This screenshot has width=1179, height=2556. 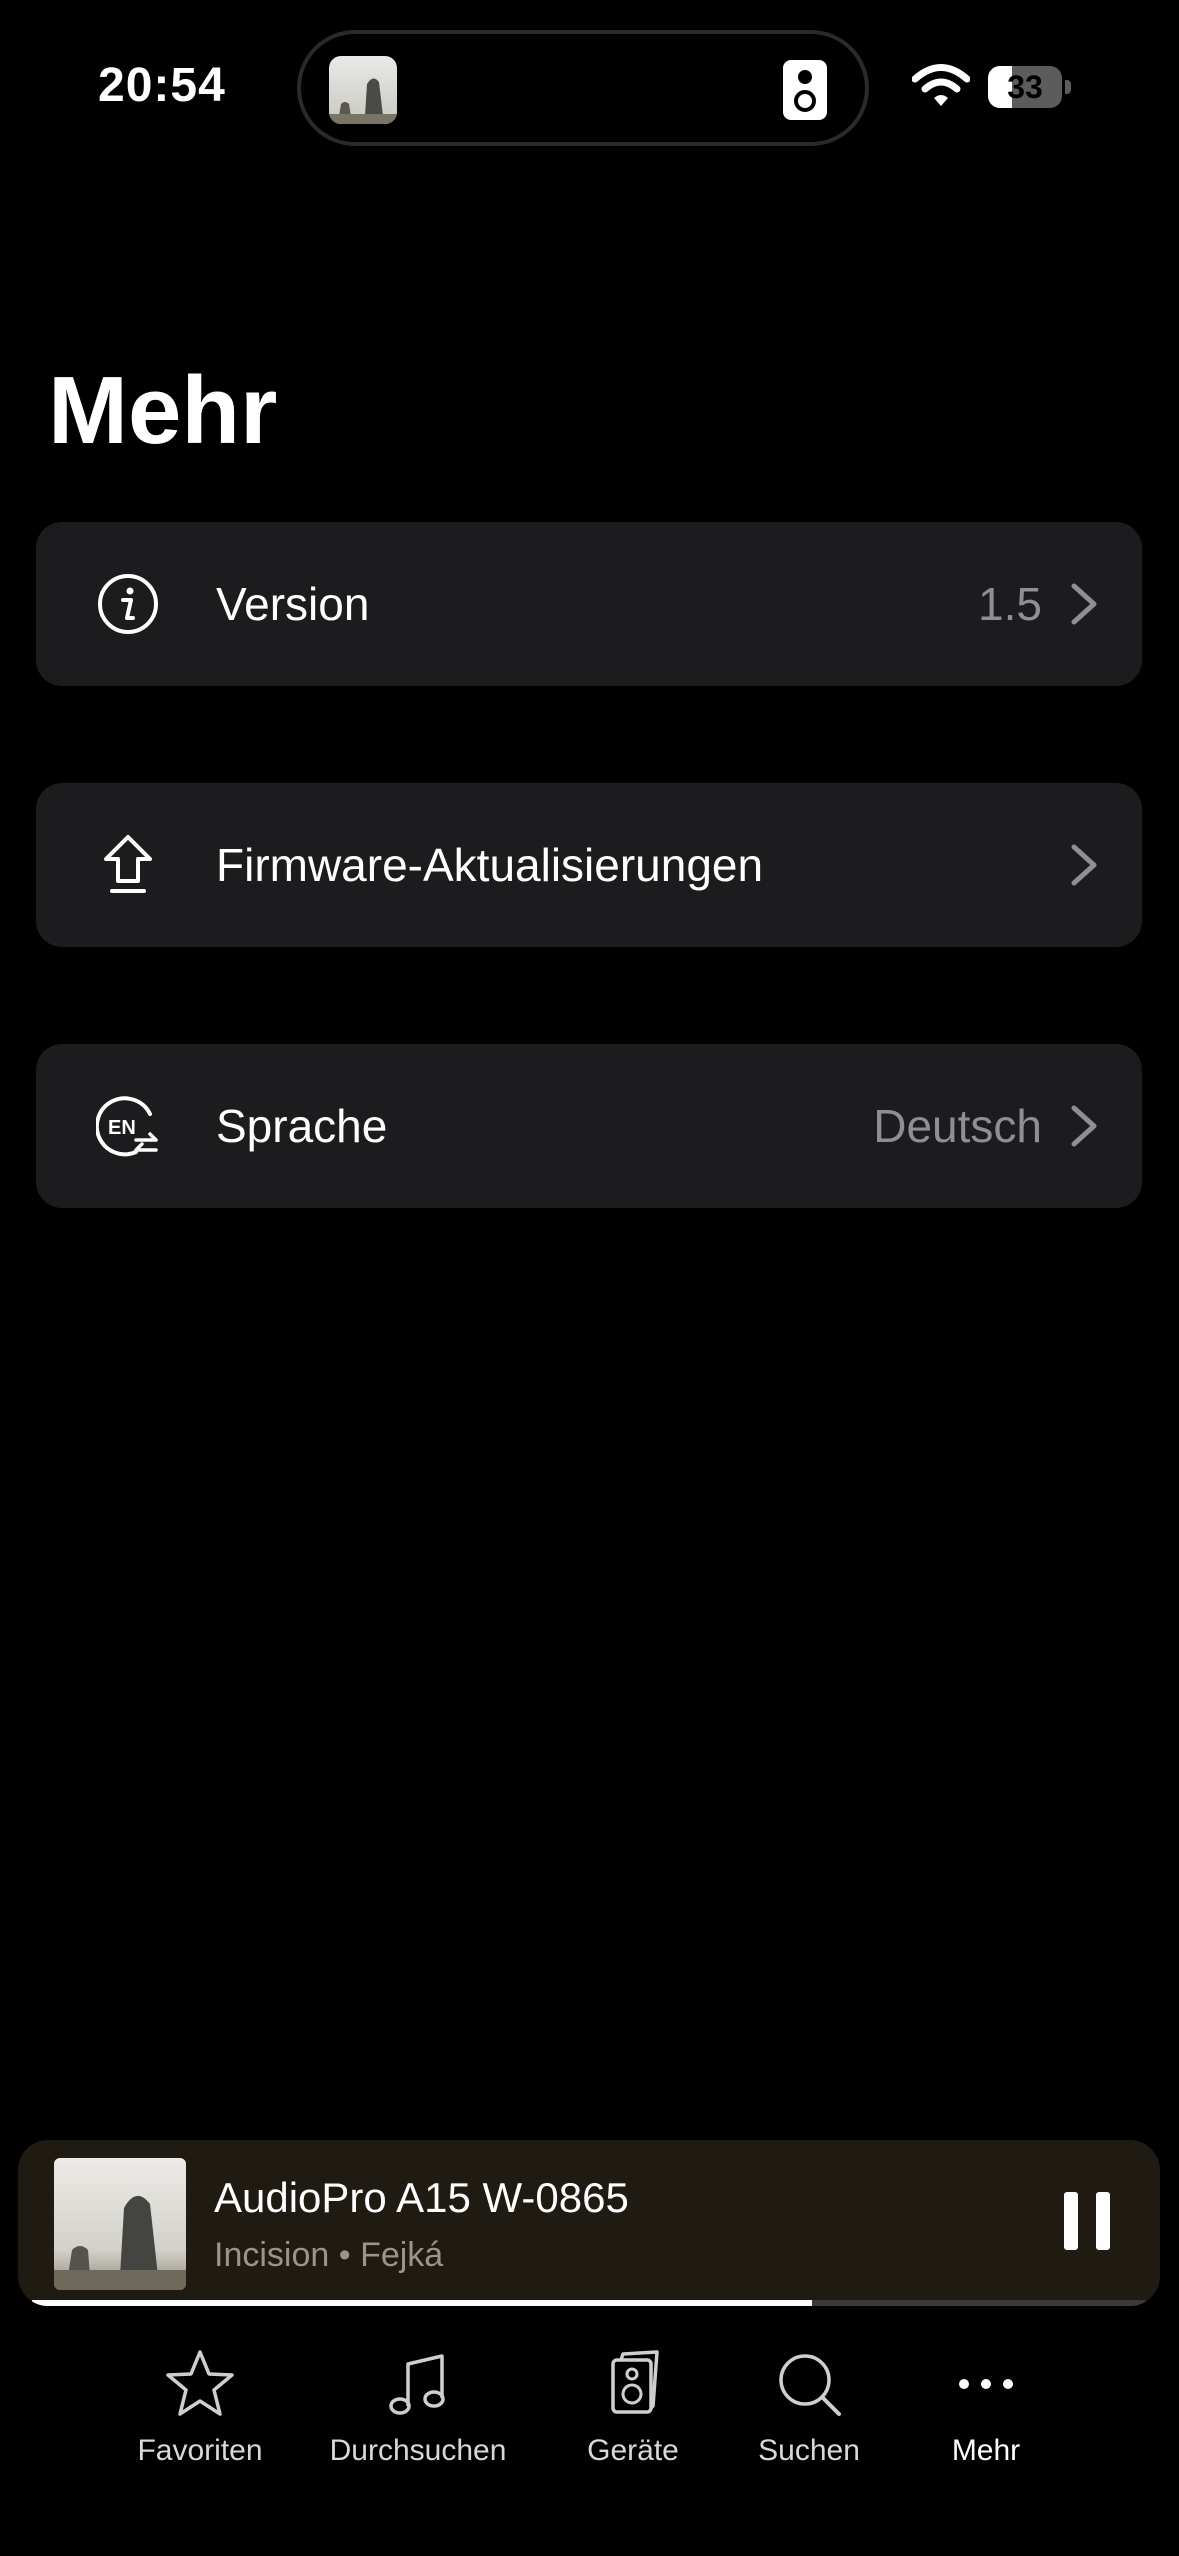 What do you see at coordinates (986, 2450) in the screenshot?
I see `tab-label: Mehr` at bounding box center [986, 2450].